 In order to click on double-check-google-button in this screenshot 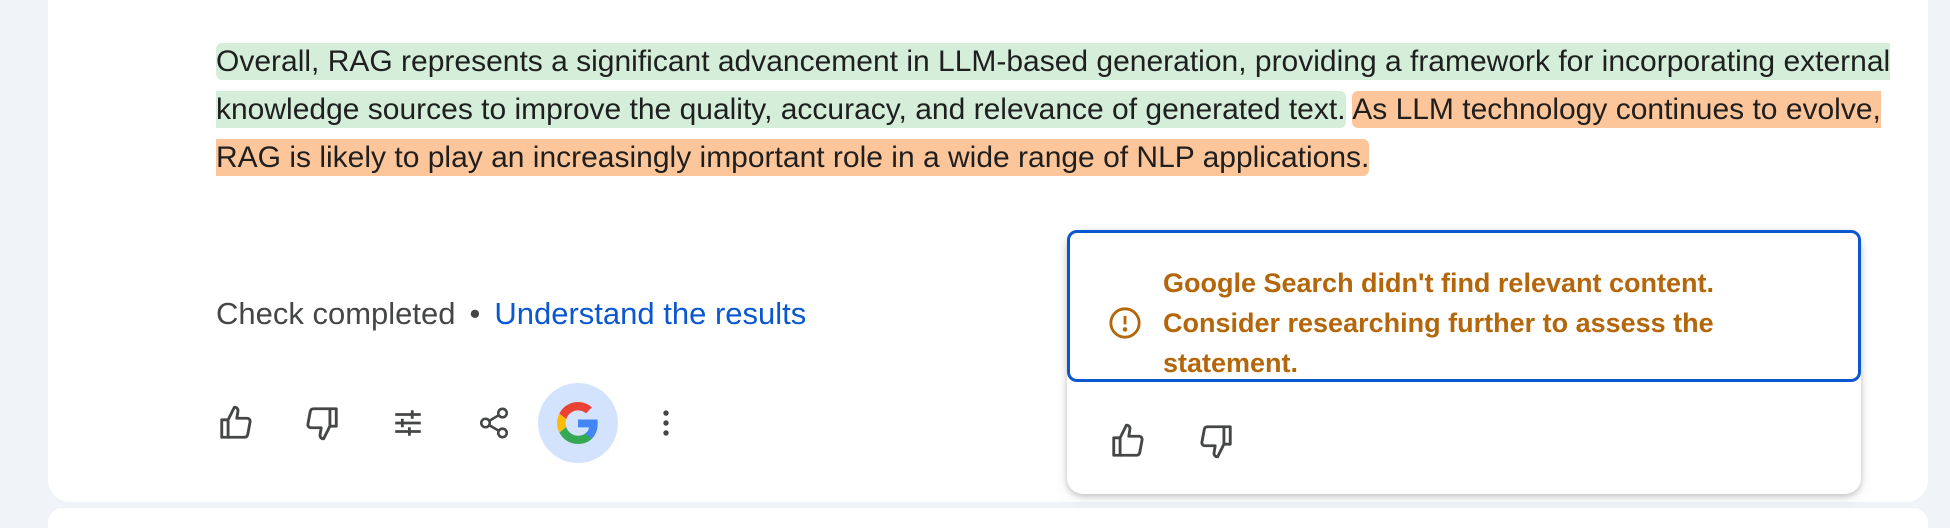, I will do `click(578, 423)`.